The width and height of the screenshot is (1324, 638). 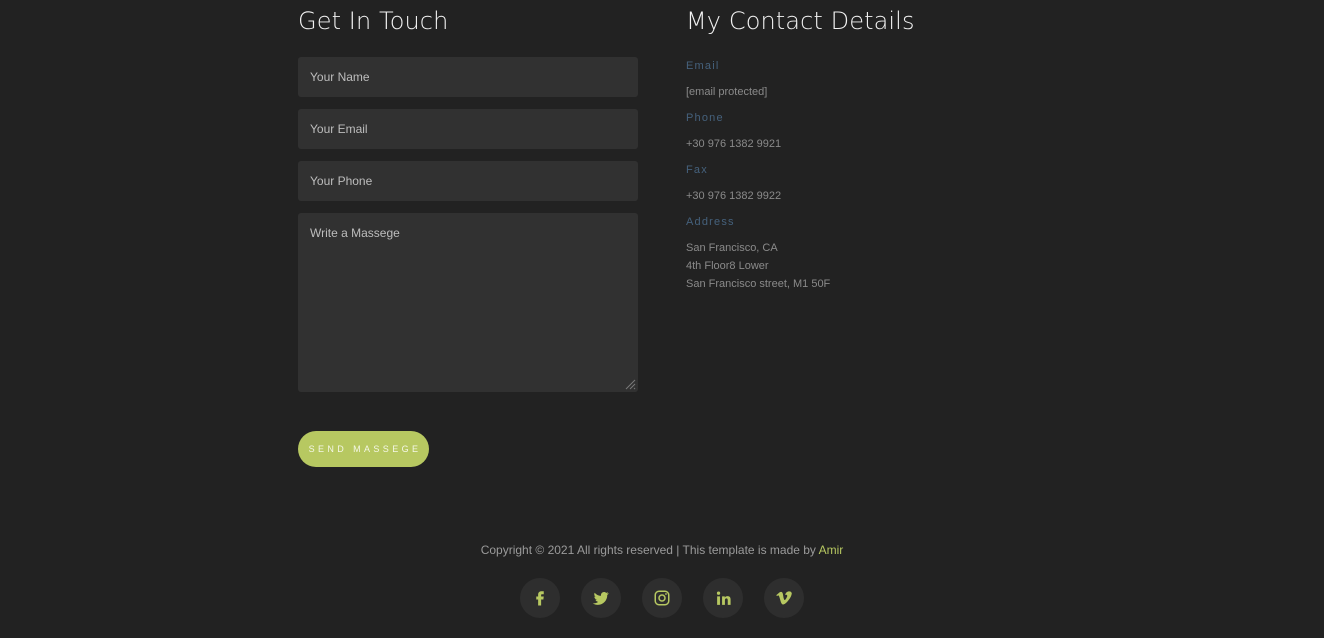 What do you see at coordinates (758, 284) in the screenshot?
I see `address-line-3: San Francisco street, M1 50F` at bounding box center [758, 284].